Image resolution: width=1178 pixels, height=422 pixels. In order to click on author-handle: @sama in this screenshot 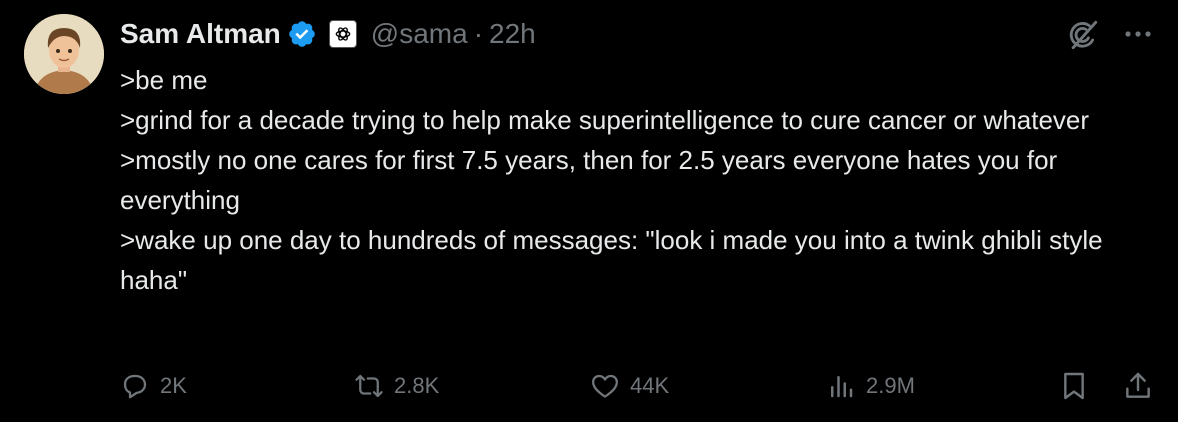, I will do `click(419, 34)`.